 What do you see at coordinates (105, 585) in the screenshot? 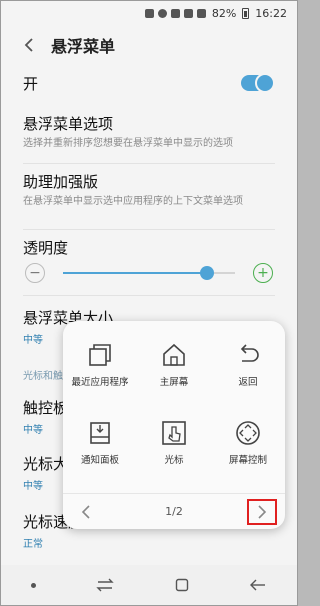
I see `recent-apps-nav-icon` at bounding box center [105, 585].